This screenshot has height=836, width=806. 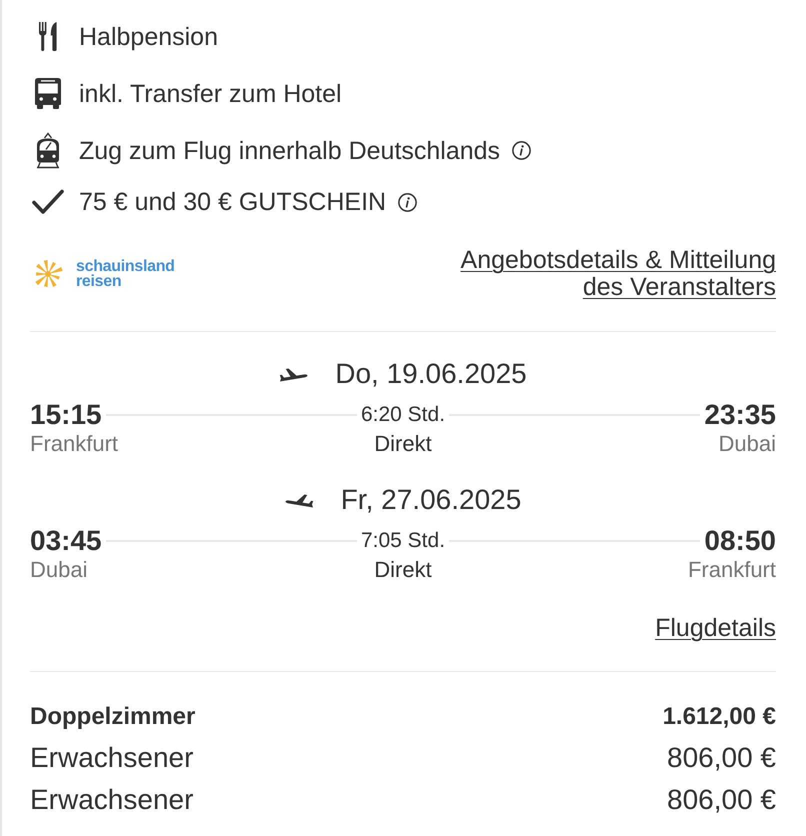 I want to click on train-icon, so click(x=48, y=150).